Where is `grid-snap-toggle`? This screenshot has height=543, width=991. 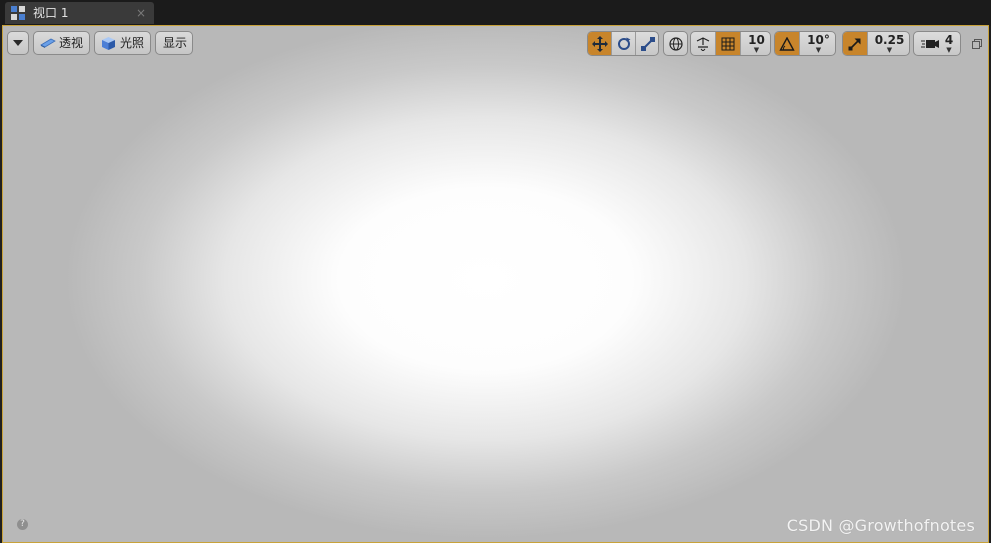 grid-snap-toggle is located at coordinates (727, 43).